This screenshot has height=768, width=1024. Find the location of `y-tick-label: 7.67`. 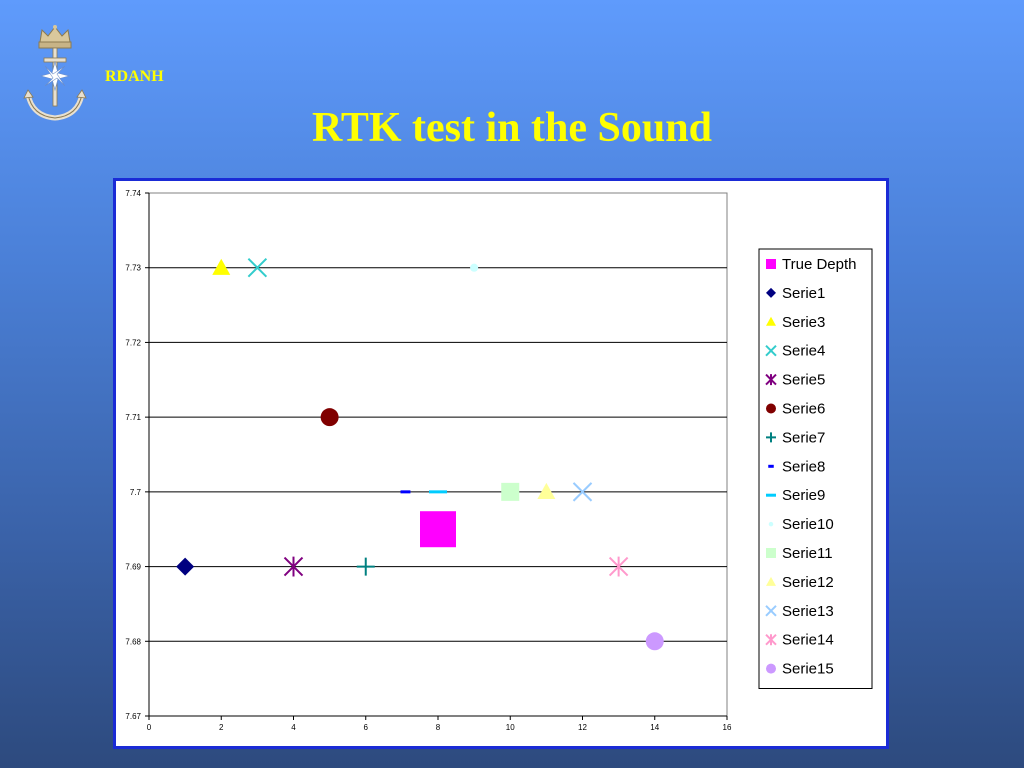

y-tick-label: 7.67 is located at coordinates (133, 716).